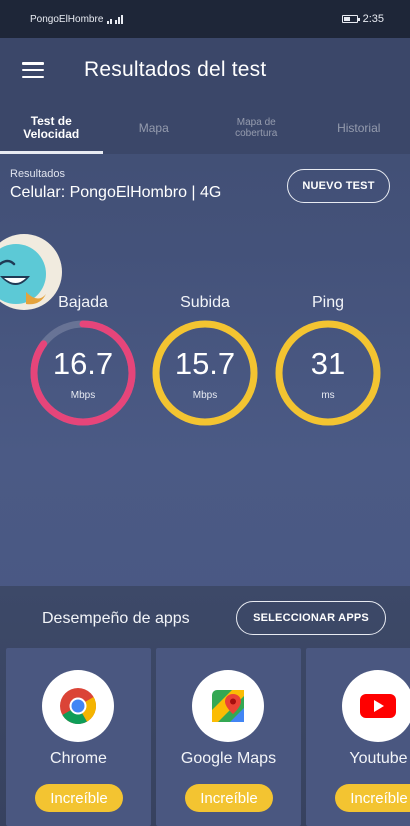  Describe the element at coordinates (328, 363) in the screenshot. I see `ping-value: 31` at that location.